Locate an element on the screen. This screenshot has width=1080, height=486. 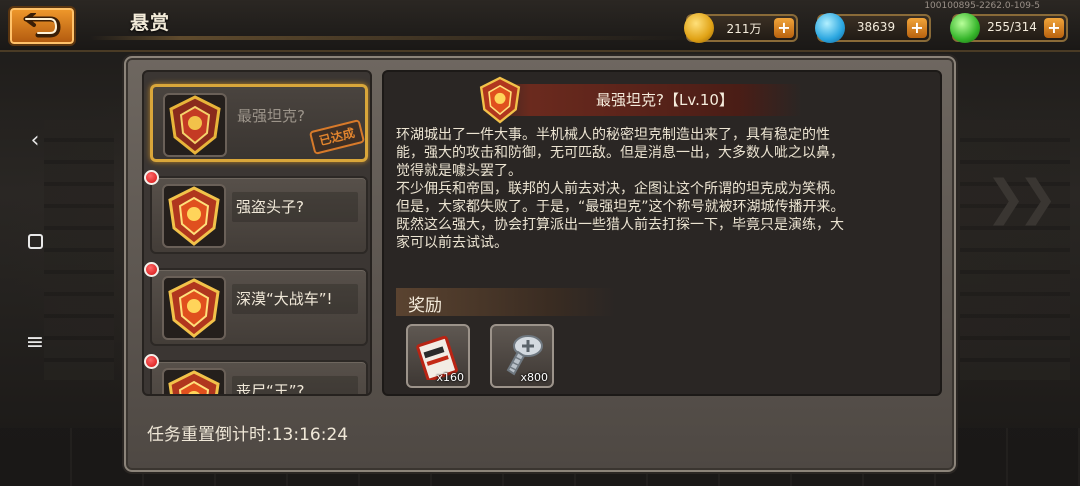
return-arrow-icon is located at coordinates (42, 25).